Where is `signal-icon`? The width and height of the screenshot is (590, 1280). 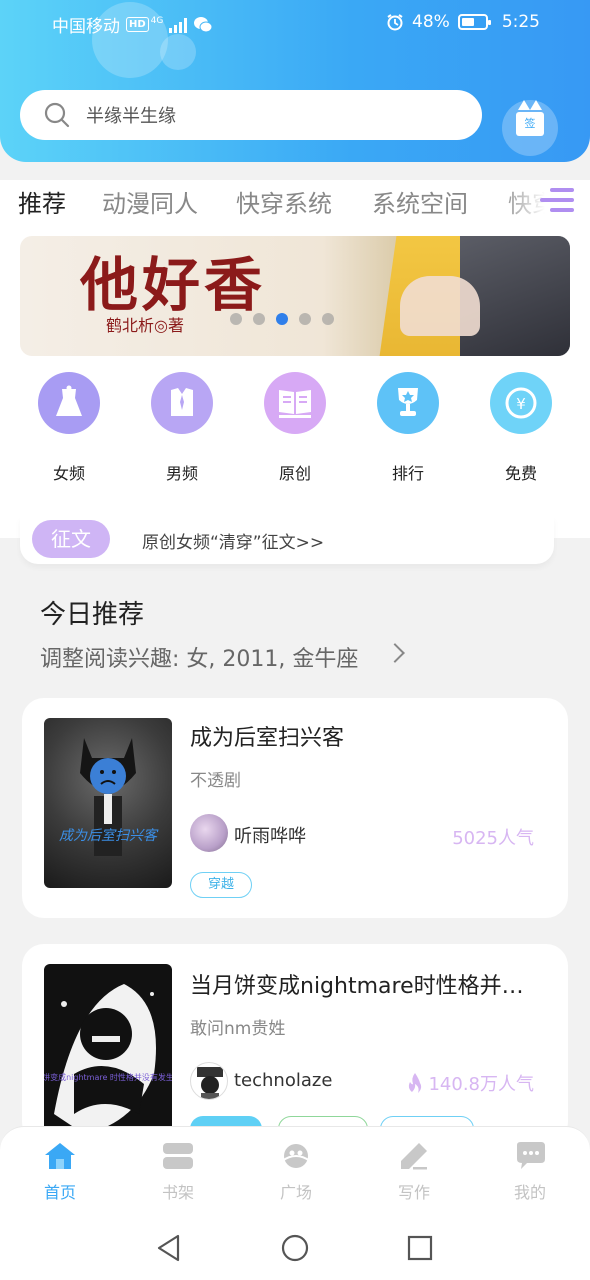 signal-icon is located at coordinates (178, 25).